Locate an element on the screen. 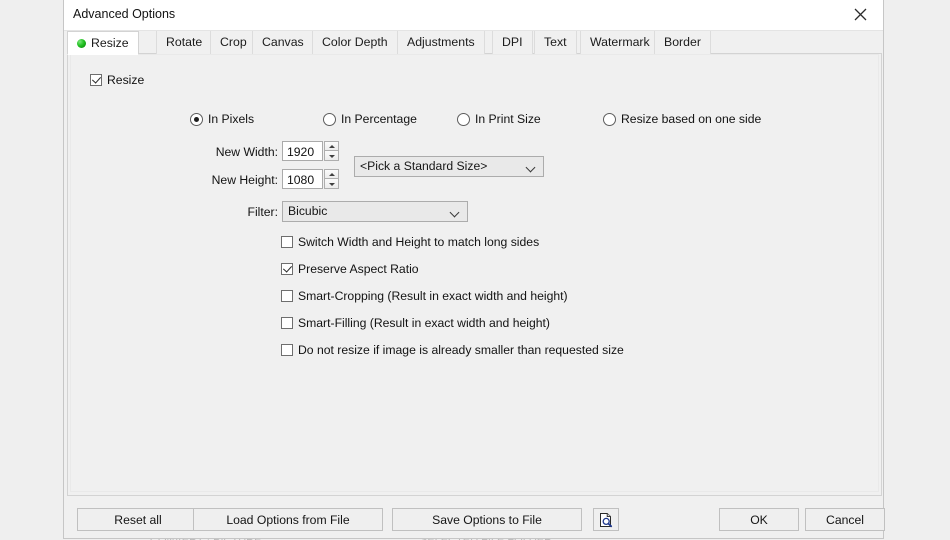 Image resolution: width=950 pixels, height=540 pixels. tab-watermark: Watermark is located at coordinates (620, 42).